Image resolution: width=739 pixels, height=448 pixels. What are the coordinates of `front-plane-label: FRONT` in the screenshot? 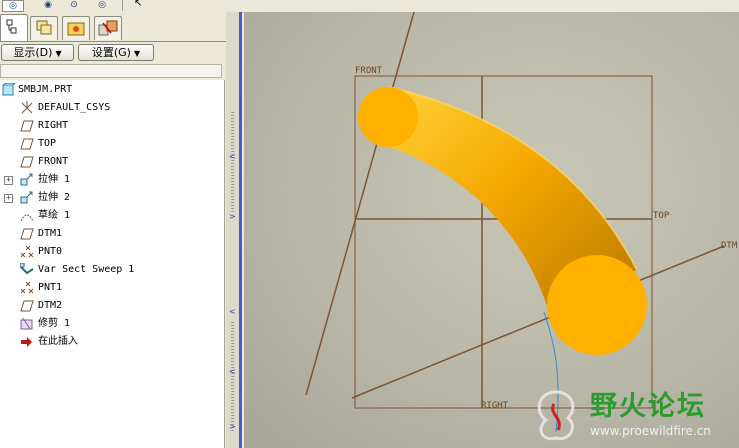 It's located at (369, 71).